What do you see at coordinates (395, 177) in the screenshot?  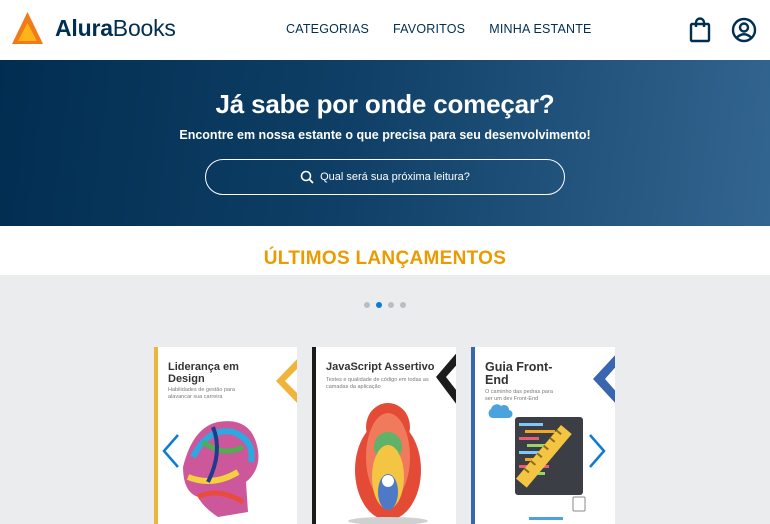 I see `search-placeholder: Qual será sua próxima leitura?` at bounding box center [395, 177].